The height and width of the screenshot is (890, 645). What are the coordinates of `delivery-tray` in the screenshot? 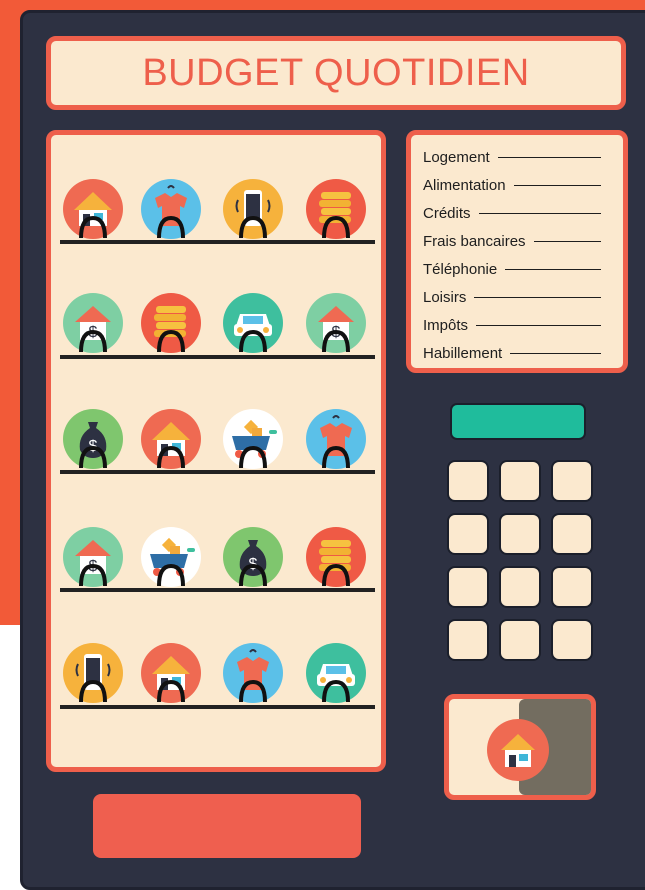 It's located at (227, 826).